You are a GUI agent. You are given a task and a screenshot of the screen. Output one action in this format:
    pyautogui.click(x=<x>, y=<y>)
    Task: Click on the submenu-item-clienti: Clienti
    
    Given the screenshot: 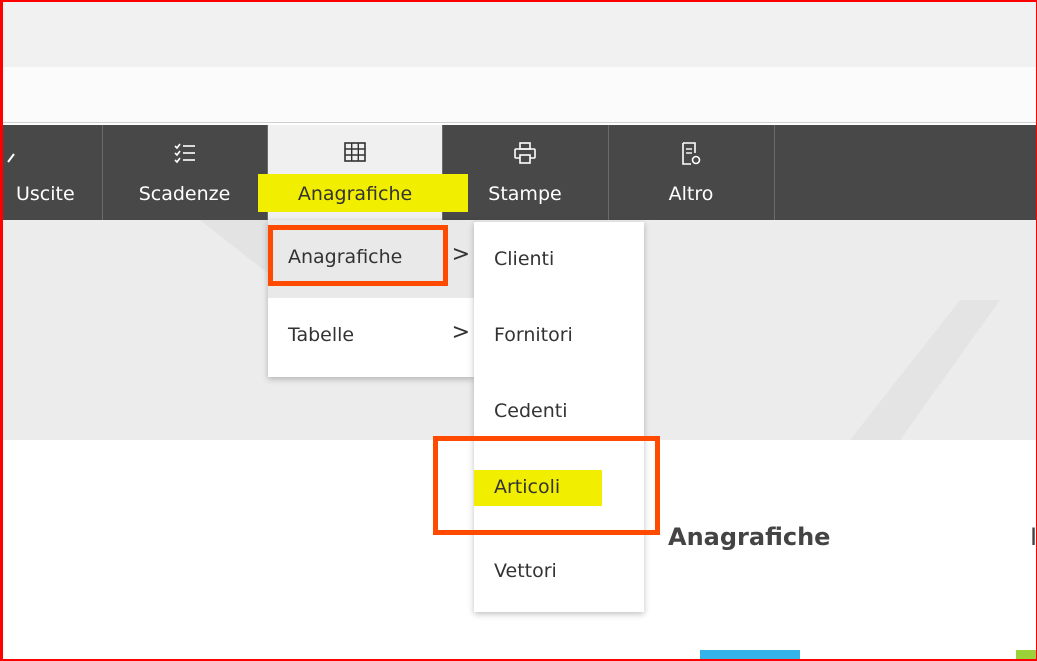 What is the action you would take?
    pyautogui.click(x=559, y=261)
    